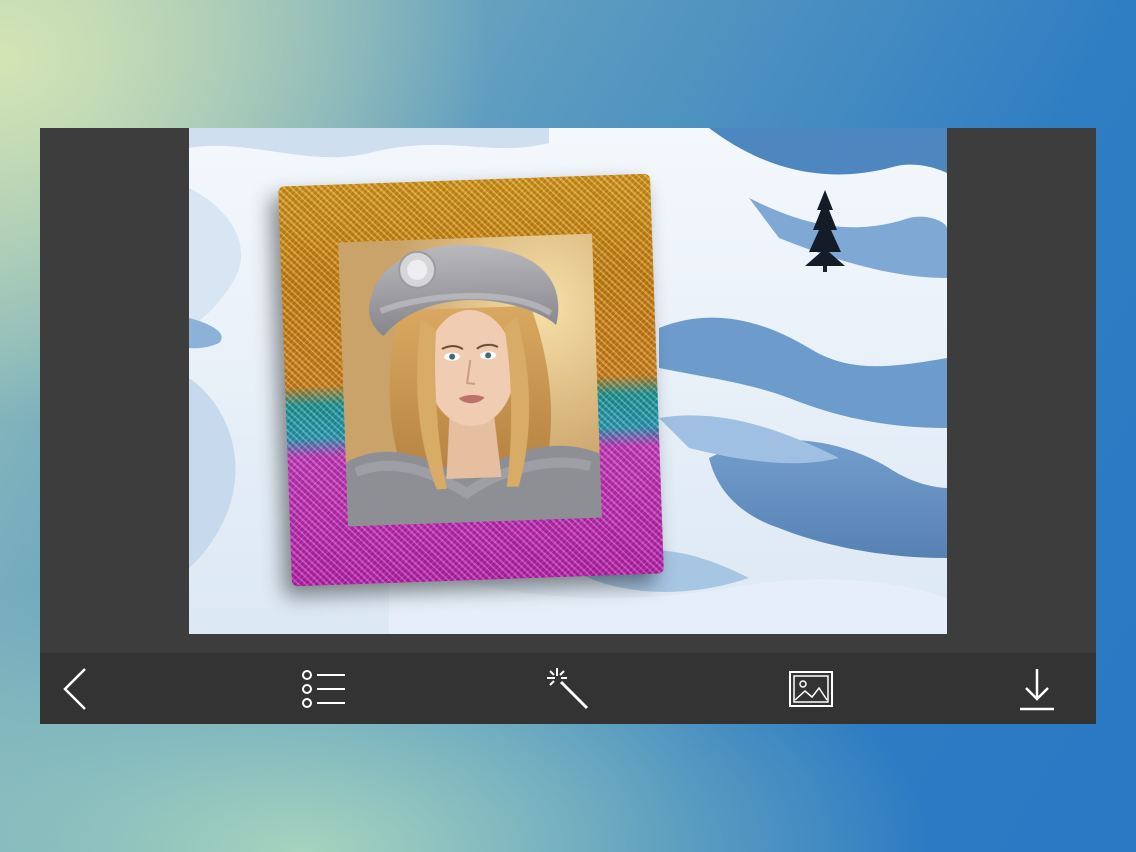 The width and height of the screenshot is (1136, 852). I want to click on portrait-illustration, so click(470, 380).